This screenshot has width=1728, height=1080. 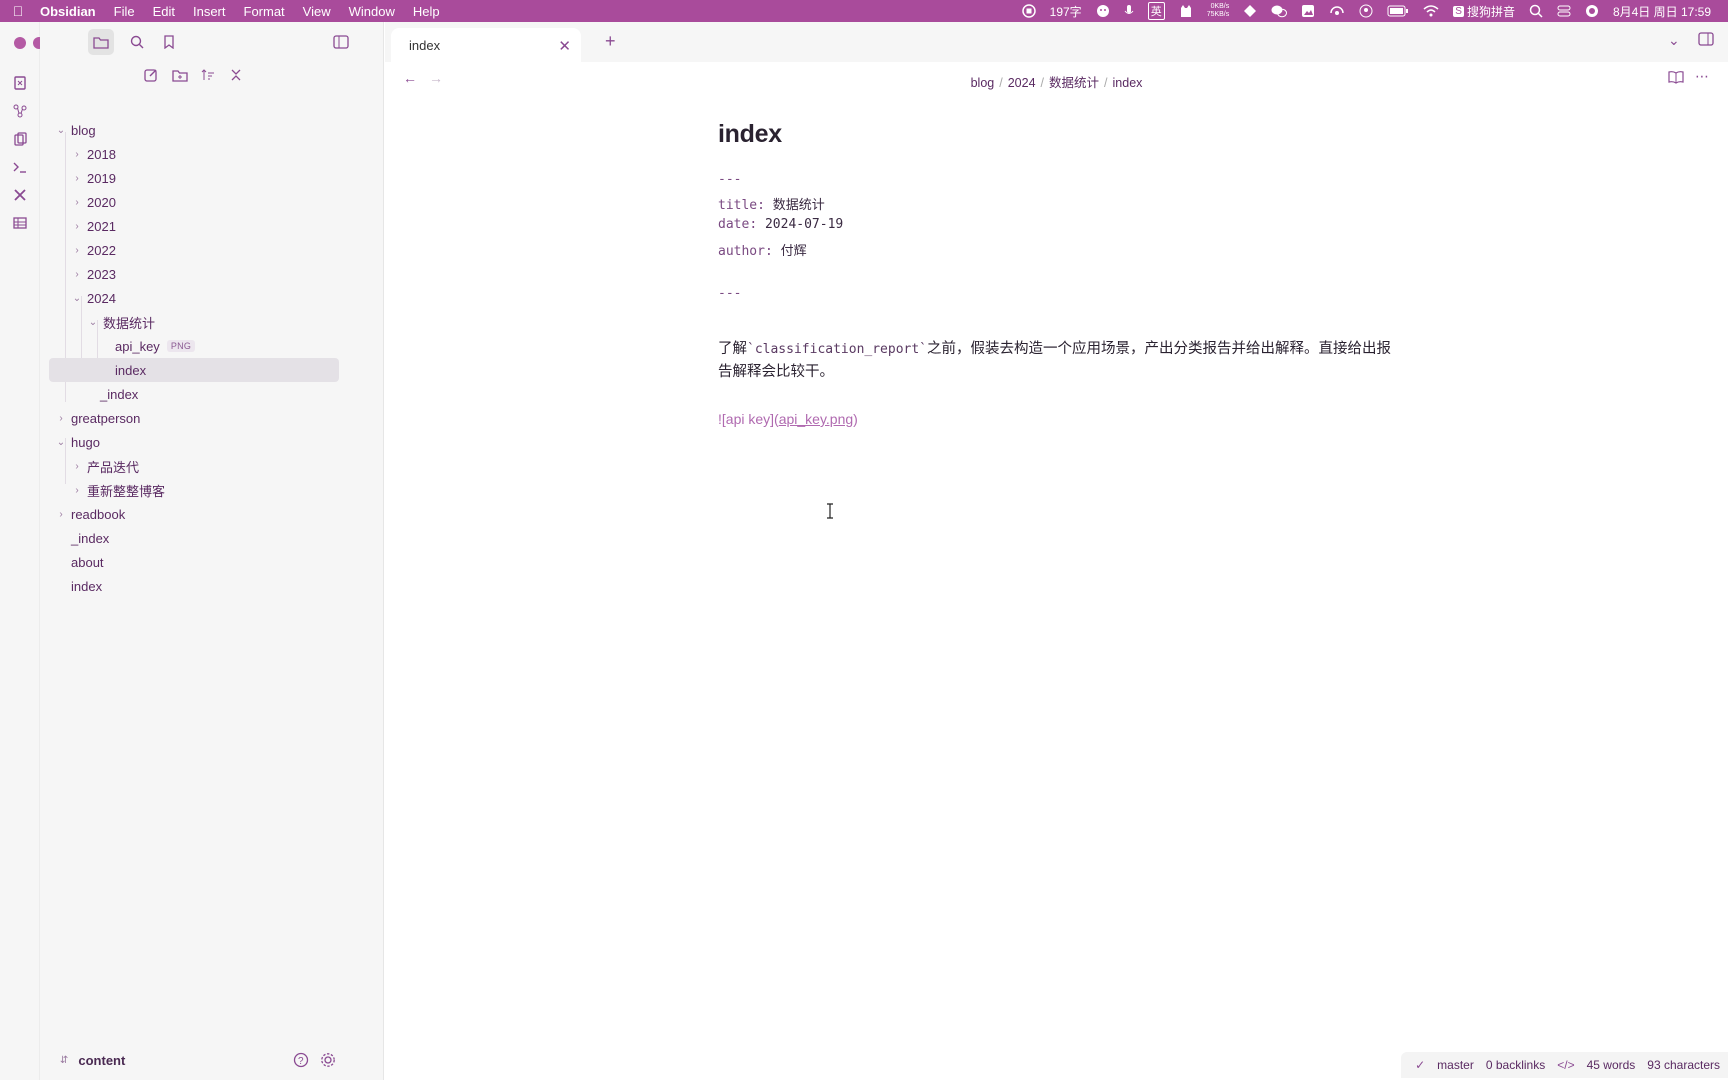 I want to click on vault-name: content, so click(x=101, y=1060).